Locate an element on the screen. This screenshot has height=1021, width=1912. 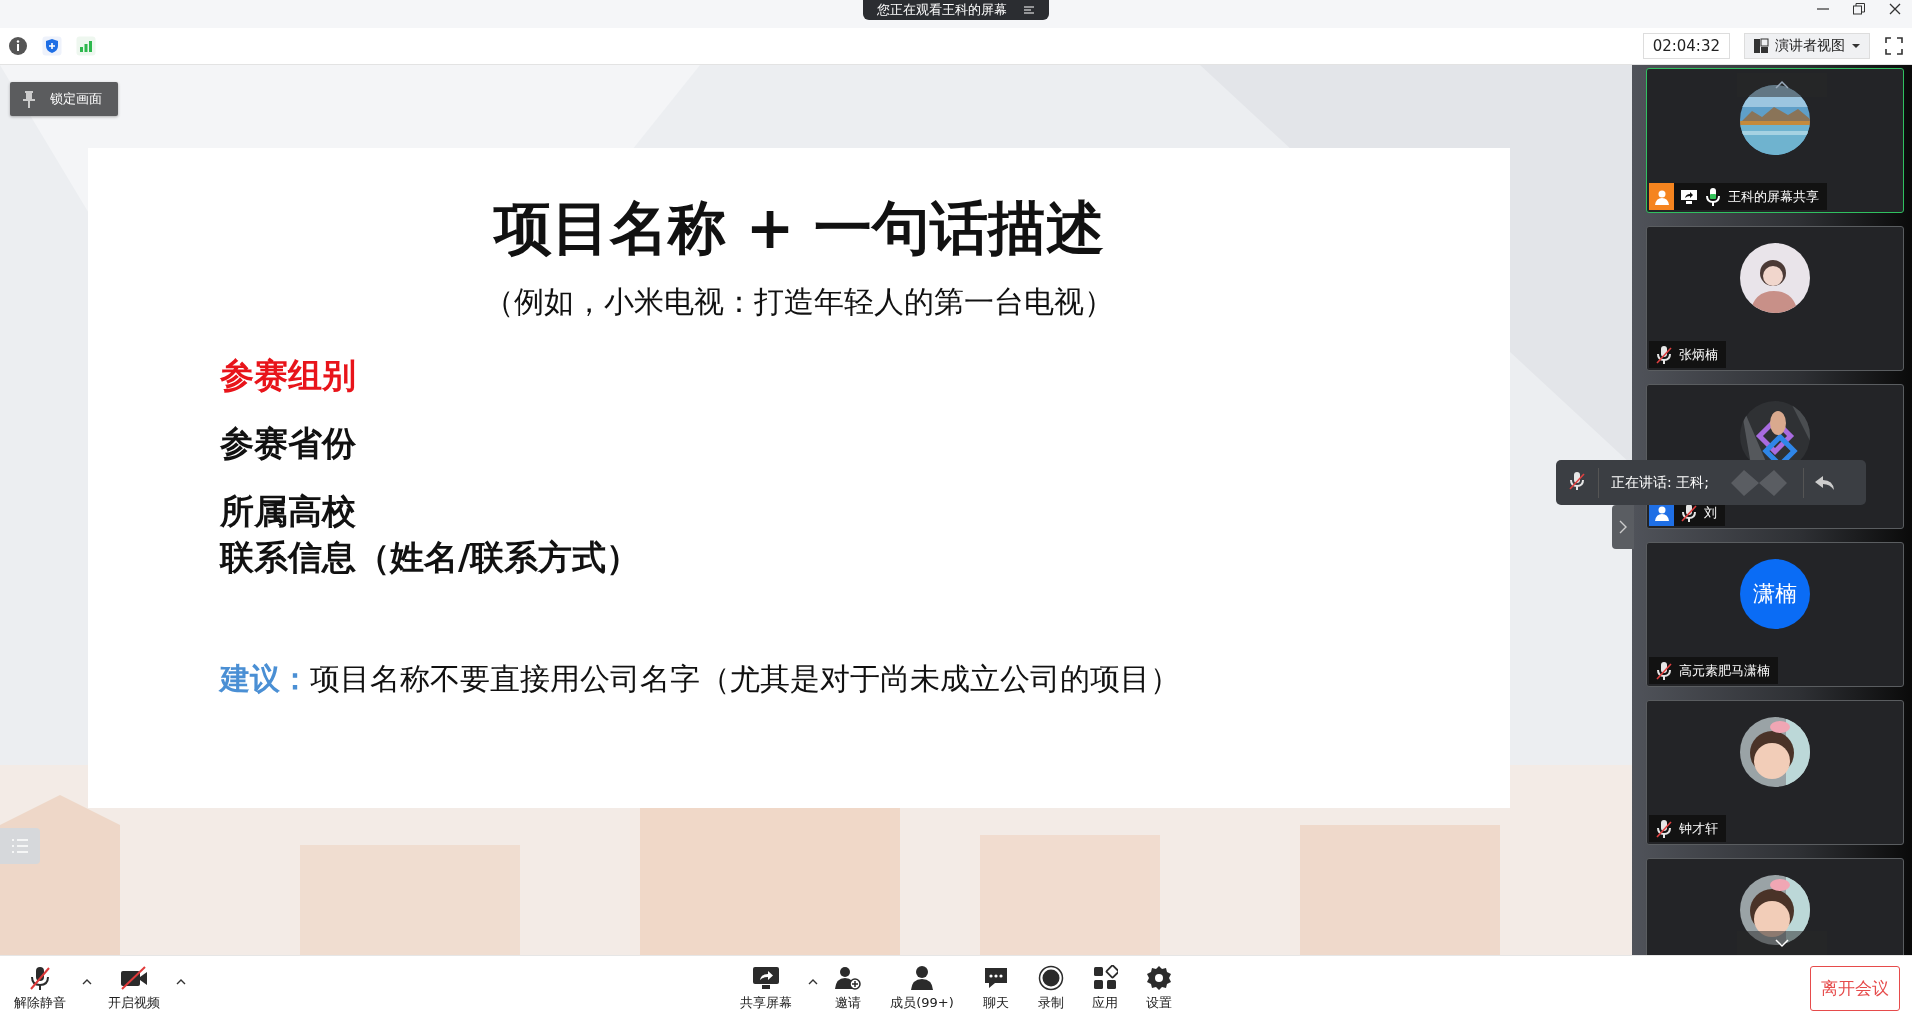
toolbar-button: 成员(99+) is located at coordinates (922, 988).